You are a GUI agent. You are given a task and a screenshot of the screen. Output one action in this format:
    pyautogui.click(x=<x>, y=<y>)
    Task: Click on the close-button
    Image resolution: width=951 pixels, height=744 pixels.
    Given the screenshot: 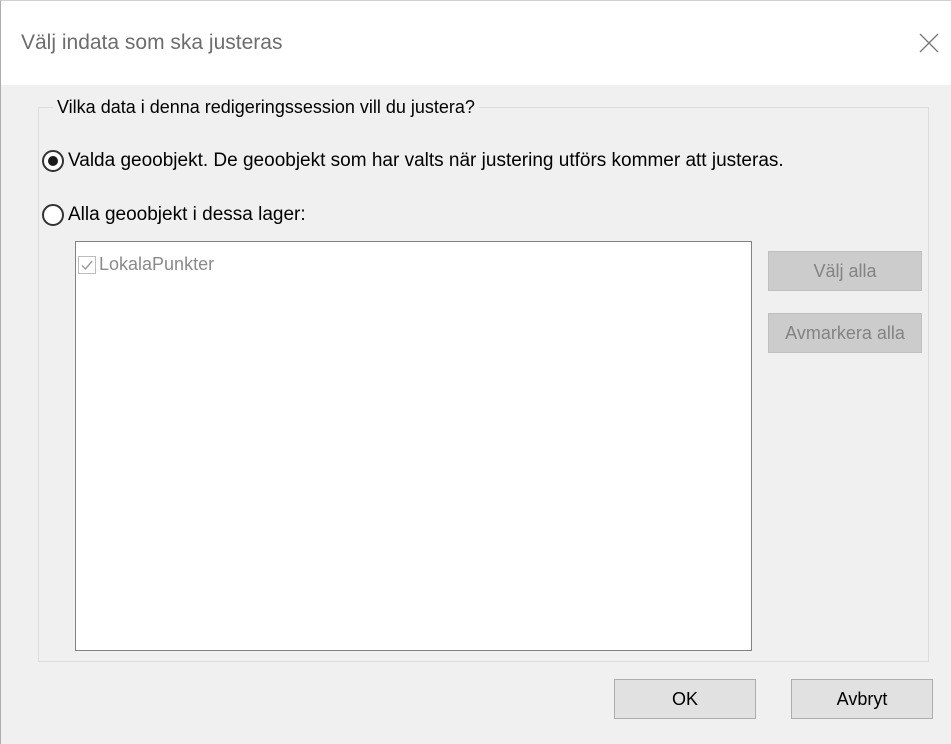 What is the action you would take?
    pyautogui.click(x=929, y=43)
    